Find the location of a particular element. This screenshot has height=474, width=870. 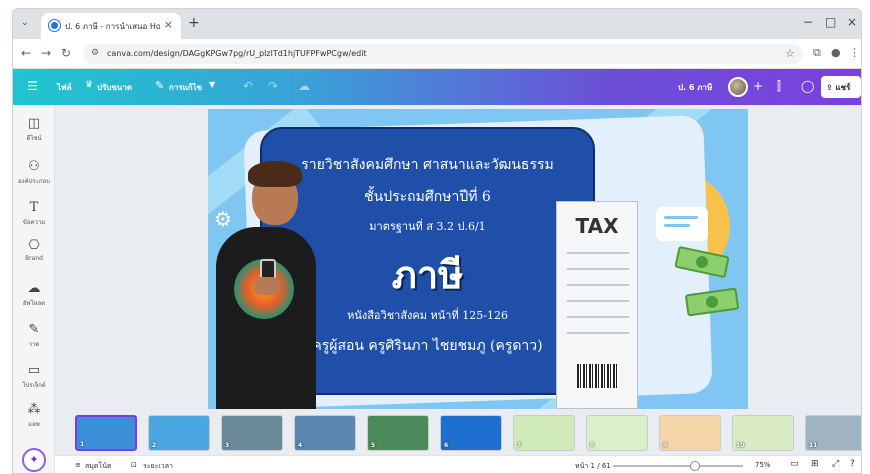

sidebar-item-design: ◫ ดีไซน์ is located at coordinates (34, 130).